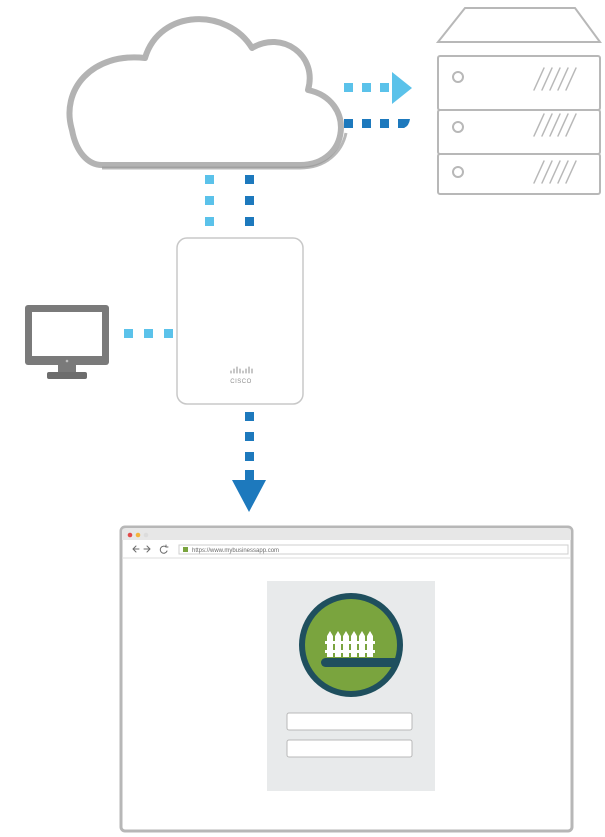  I want to click on window-close-dot, so click(130, 535).